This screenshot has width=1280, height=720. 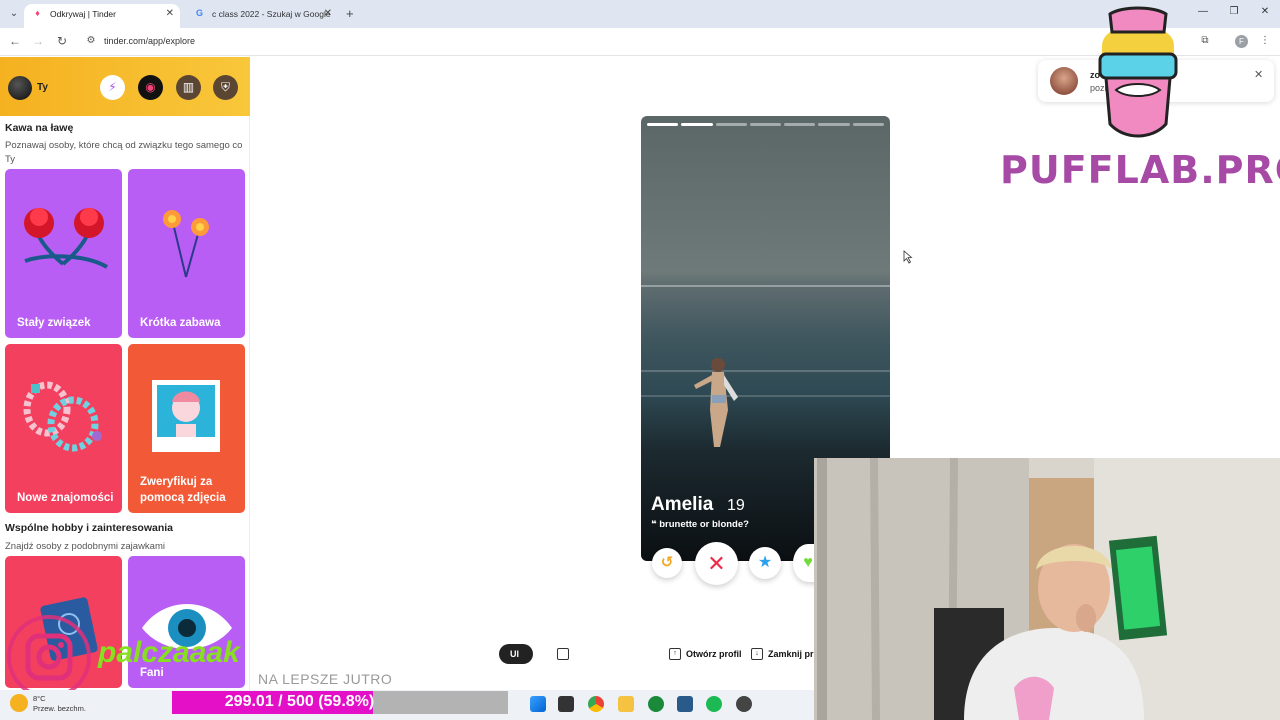 I want to click on more-menu-icon: ⋮, so click(x=1265, y=40).